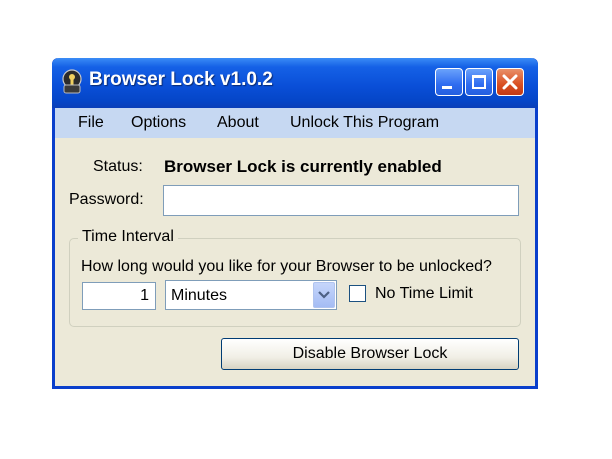 This screenshot has height=459, width=612. I want to click on time-interval-legend: Time Interval, so click(128, 237).